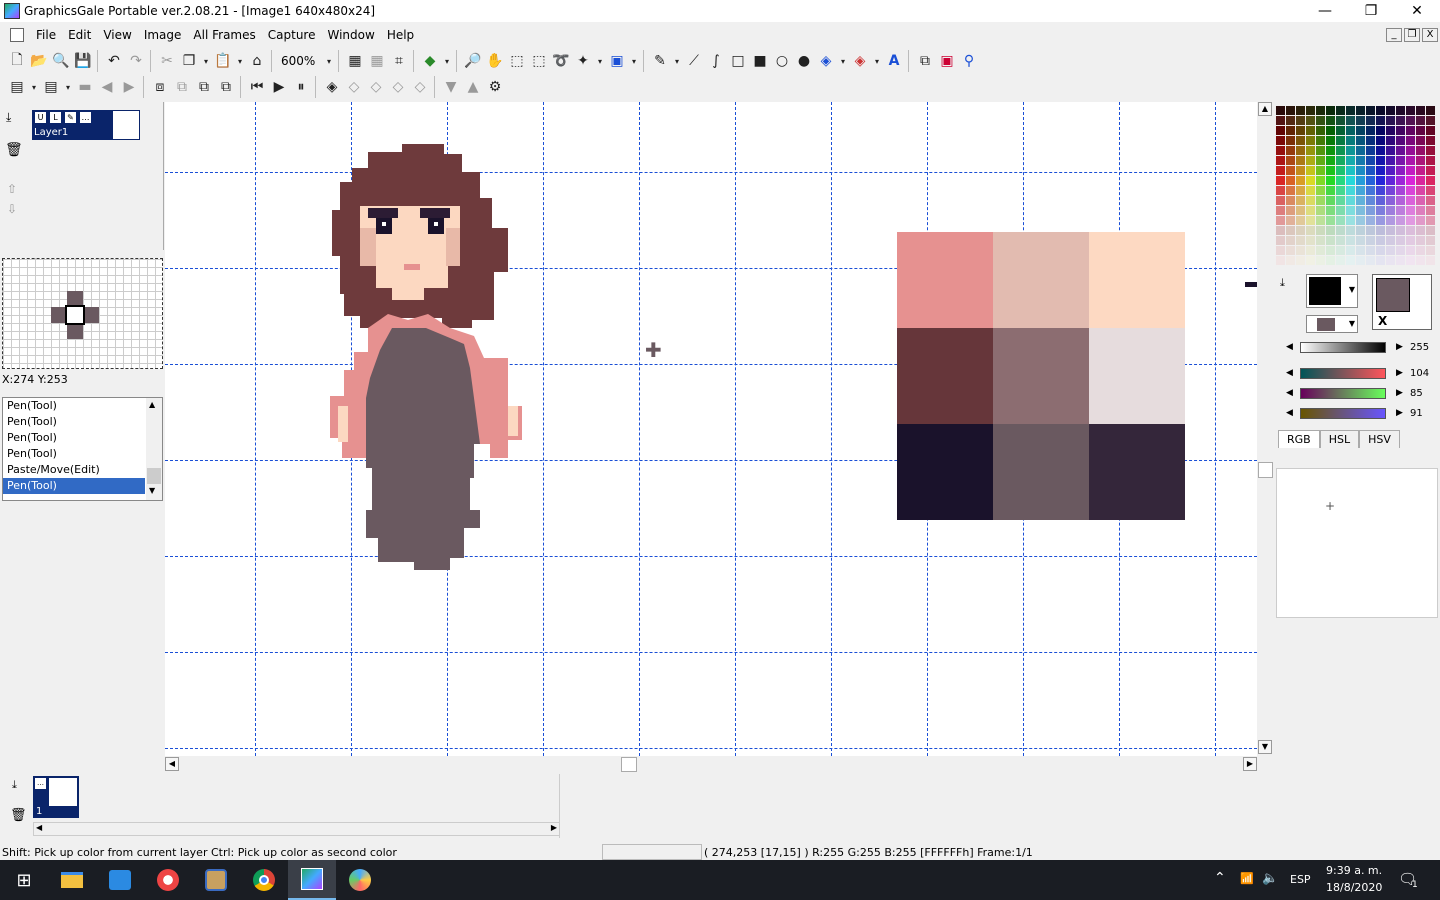 The height and width of the screenshot is (900, 1440). I want to click on menu-edit: Edit, so click(79, 35).